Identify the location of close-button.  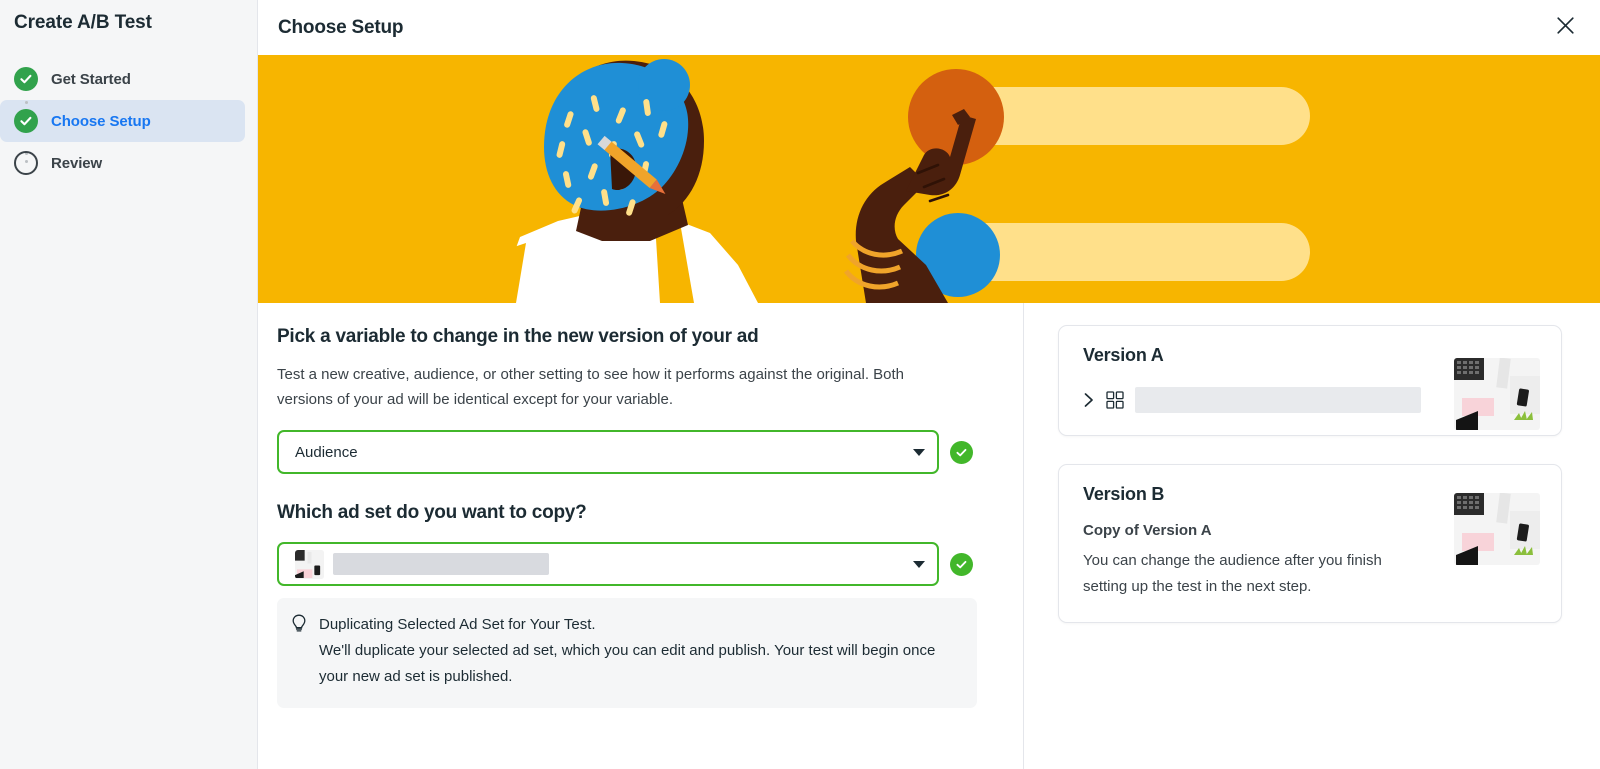
(1565, 28).